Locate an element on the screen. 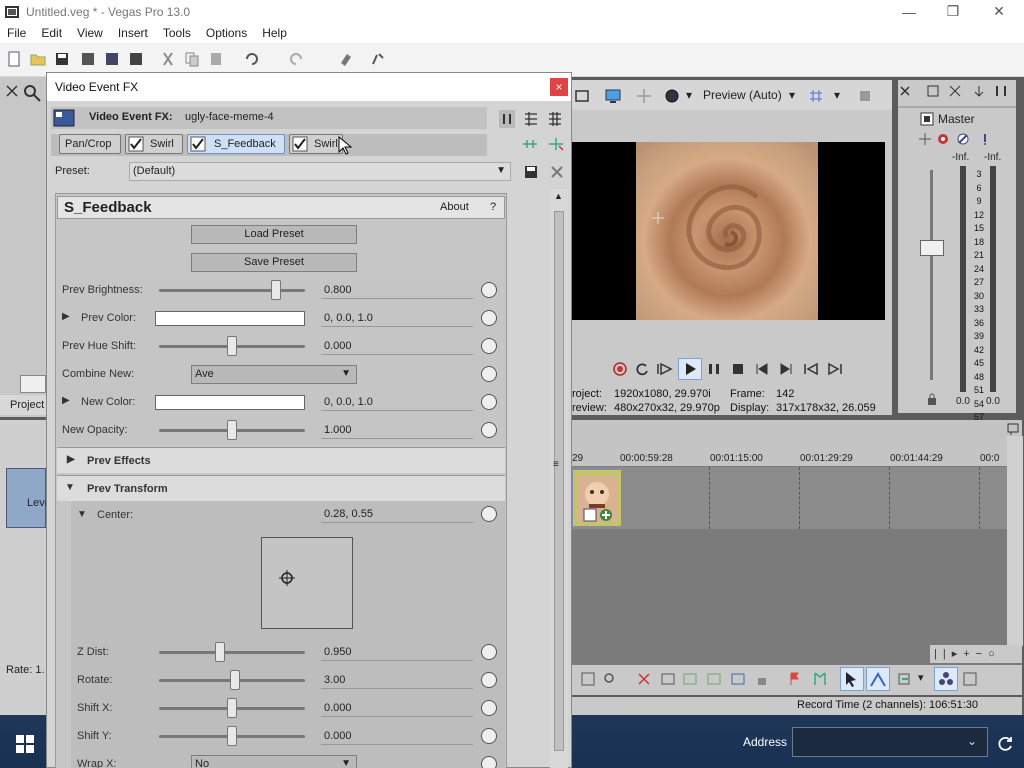 This screenshot has width=1024, height=768. collapsed-arrow-icon: ▶ is located at coordinates (71, 459).